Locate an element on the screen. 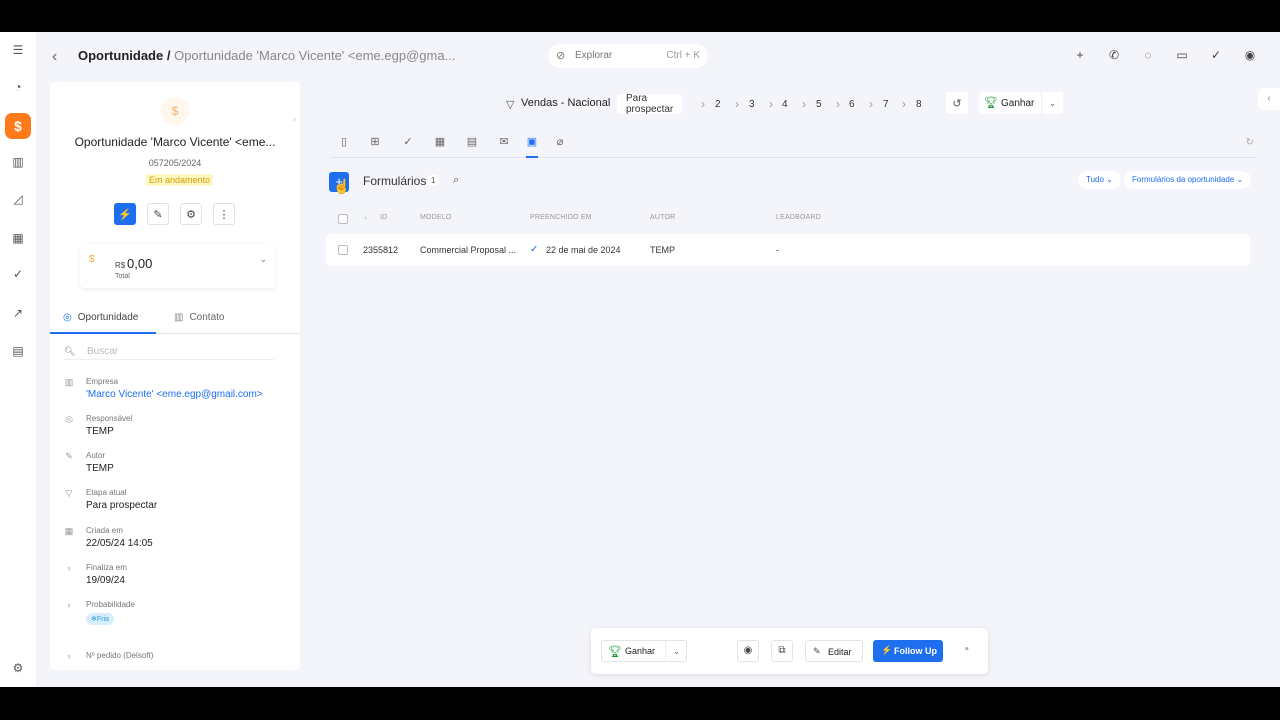 This screenshot has height=720, width=1280. funnel-icon: ▽ is located at coordinates (69, 493).